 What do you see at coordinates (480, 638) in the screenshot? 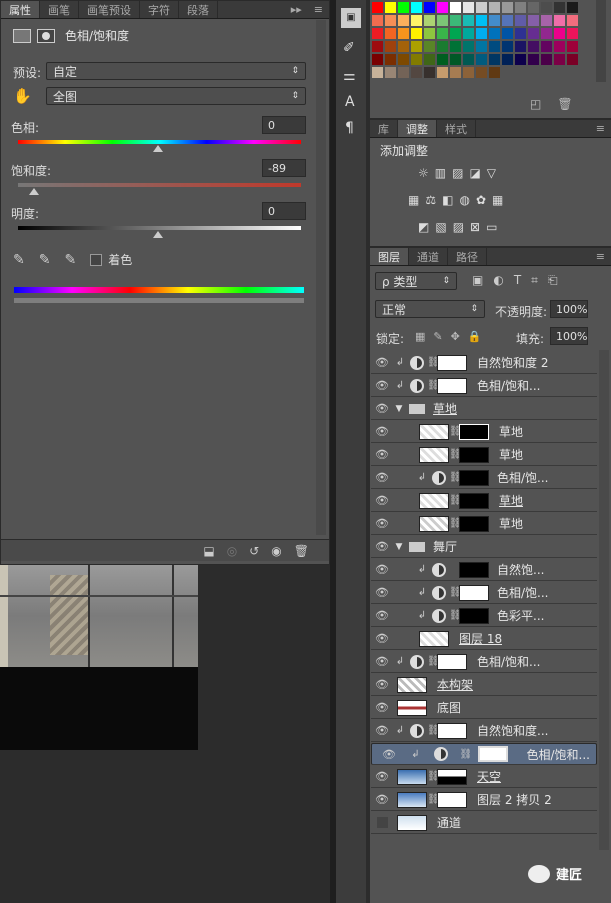
I see `layer-name: 图层 18` at bounding box center [480, 638].